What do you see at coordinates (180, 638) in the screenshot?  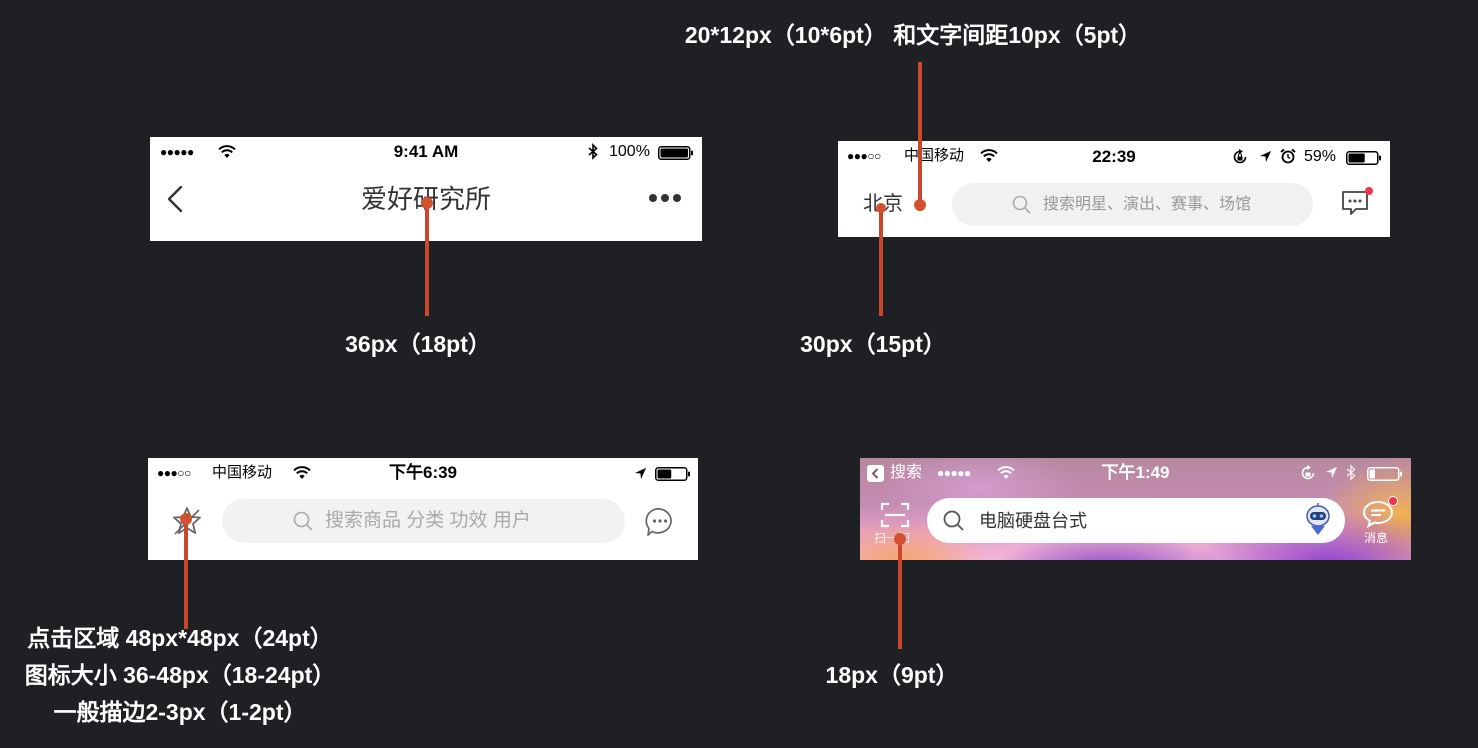 I see `annotation-label-tap-area: 点击区域 48px*48px（24pt）` at bounding box center [180, 638].